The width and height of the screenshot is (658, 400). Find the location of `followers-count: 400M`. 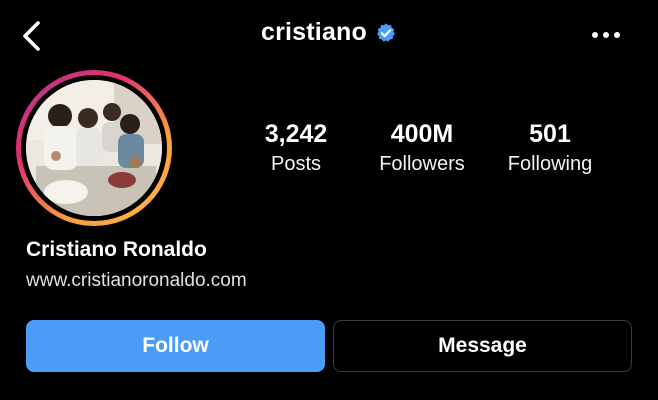

followers-count: 400M is located at coordinates (422, 134).